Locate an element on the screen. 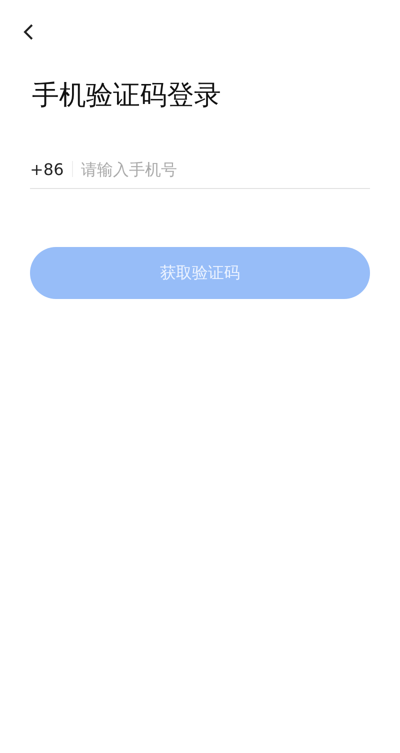 This screenshot has width=400, height=753. page-title: 手机验证码登录 is located at coordinates (127, 96).